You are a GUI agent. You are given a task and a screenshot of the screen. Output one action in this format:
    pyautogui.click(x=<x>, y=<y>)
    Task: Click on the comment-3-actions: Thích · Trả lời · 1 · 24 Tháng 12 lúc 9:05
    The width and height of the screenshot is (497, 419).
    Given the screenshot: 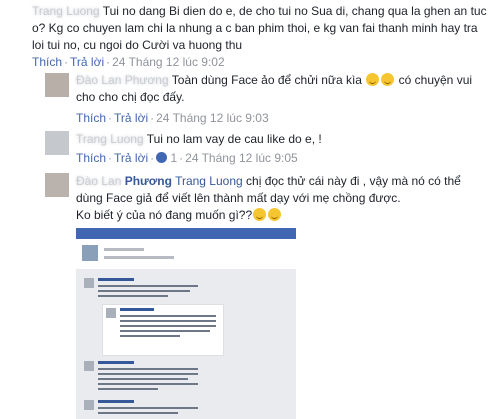 What is the action you would take?
    pyautogui.click(x=187, y=158)
    